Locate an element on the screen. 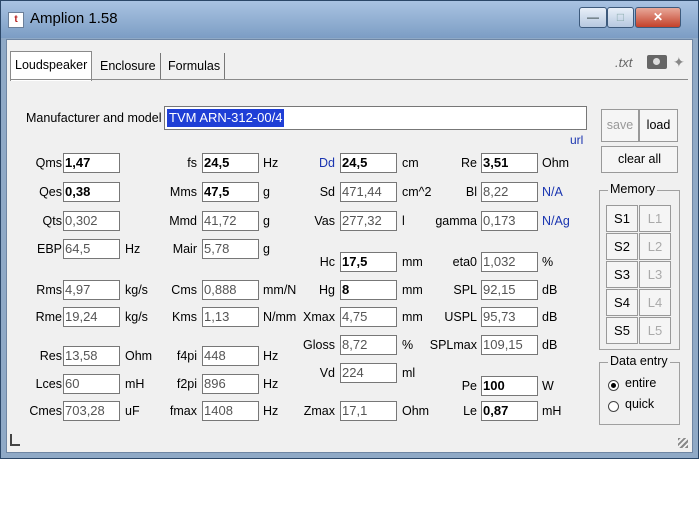  camera-icon is located at coordinates (657, 62).